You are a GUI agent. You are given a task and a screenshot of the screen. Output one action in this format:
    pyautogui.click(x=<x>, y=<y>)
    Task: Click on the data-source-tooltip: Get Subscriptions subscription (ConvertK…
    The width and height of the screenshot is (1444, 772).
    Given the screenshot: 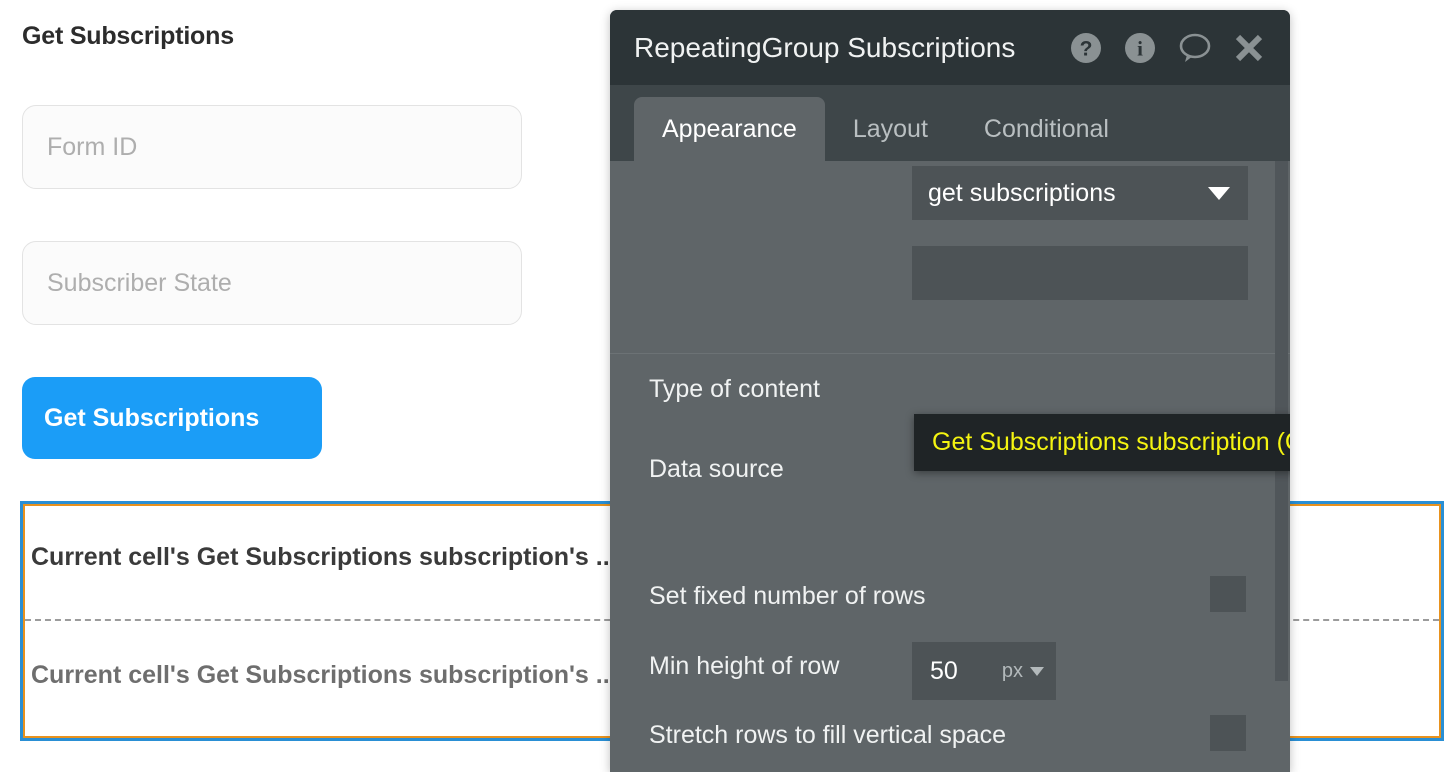 What is the action you would take?
    pyautogui.click(x=1102, y=442)
    